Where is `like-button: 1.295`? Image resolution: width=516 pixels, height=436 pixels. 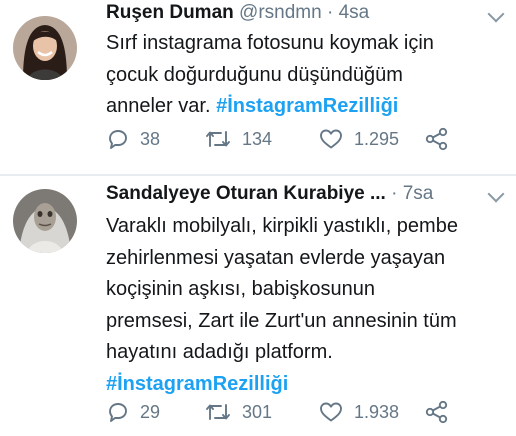
like-button: 1.295 is located at coordinates (358, 139).